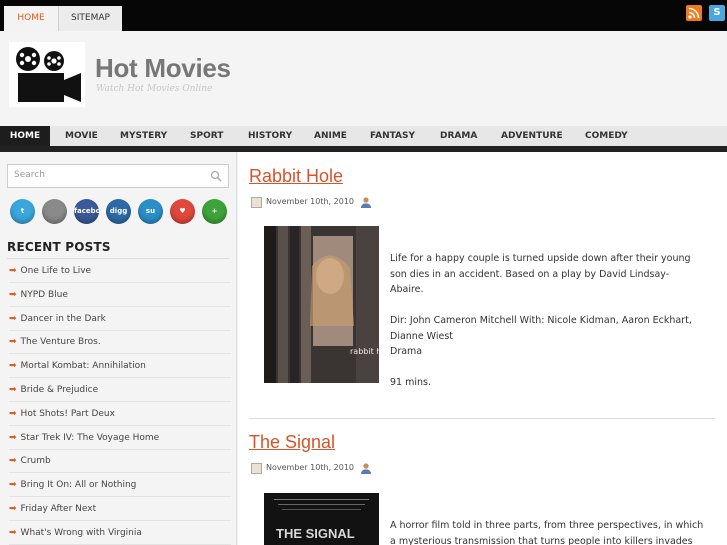  Describe the element at coordinates (482, 418) in the screenshot. I see `post-divider` at that location.